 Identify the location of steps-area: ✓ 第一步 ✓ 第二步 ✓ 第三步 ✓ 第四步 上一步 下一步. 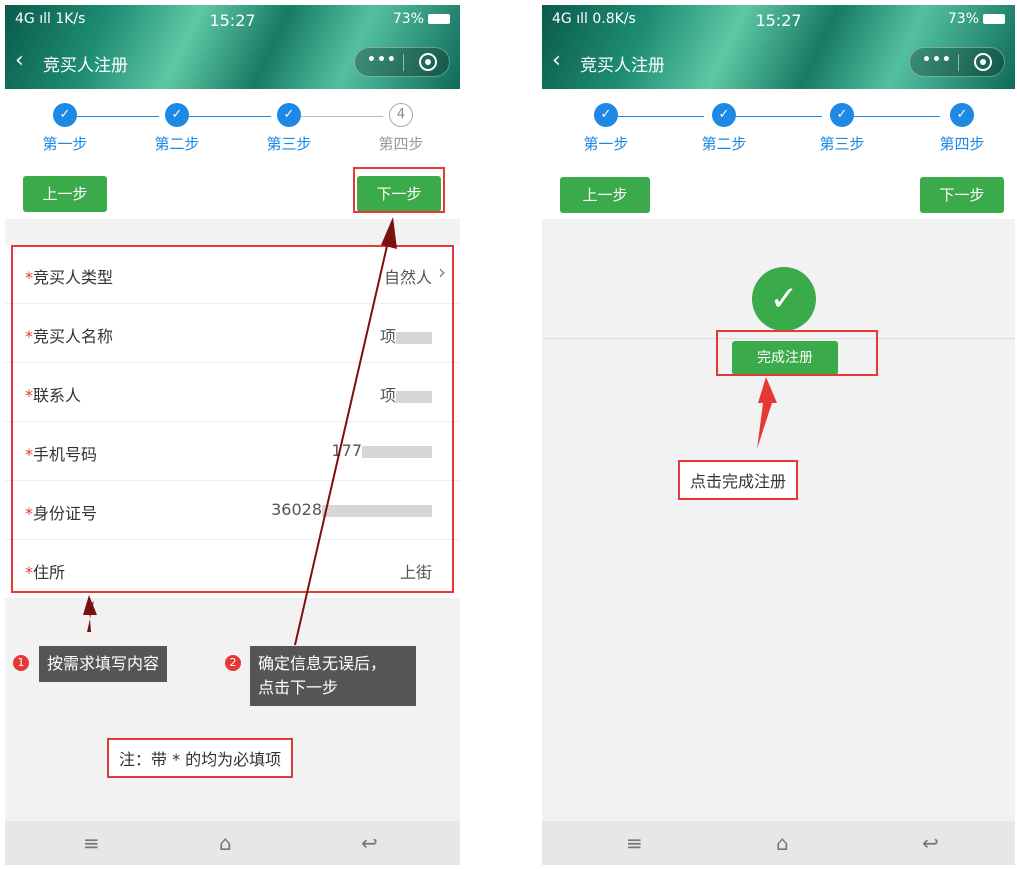
(778, 154).